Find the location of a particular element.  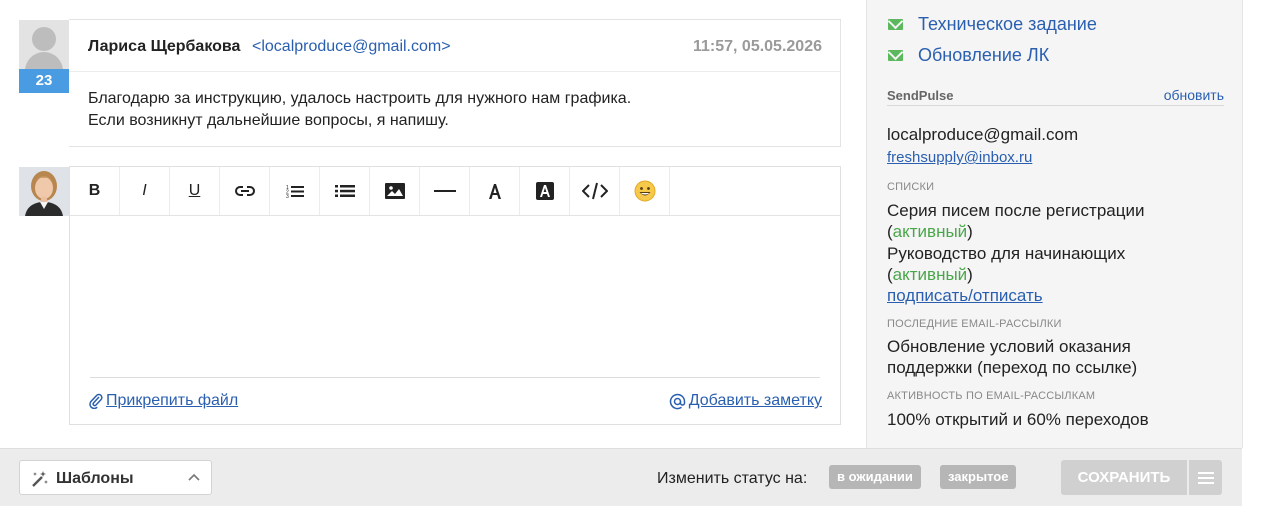

message-author-email: <localproduce@gmail.com> is located at coordinates (351, 47).